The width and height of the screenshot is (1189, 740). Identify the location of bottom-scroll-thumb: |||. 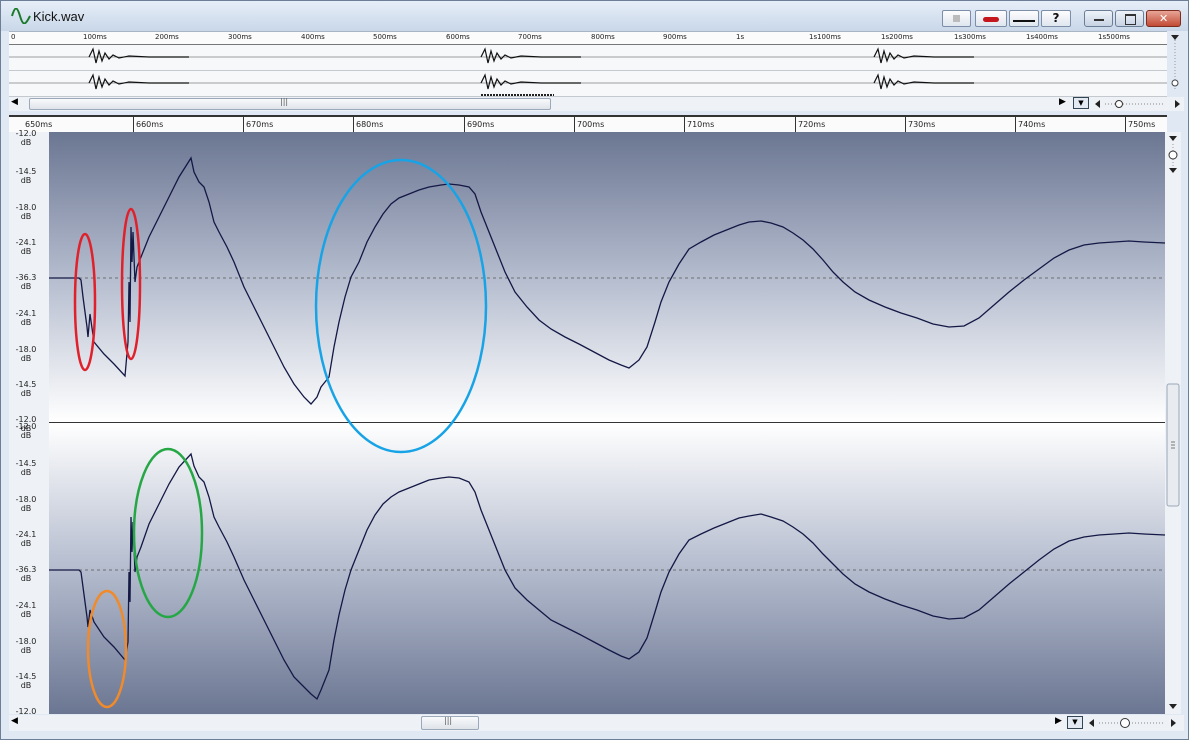
(450, 723).